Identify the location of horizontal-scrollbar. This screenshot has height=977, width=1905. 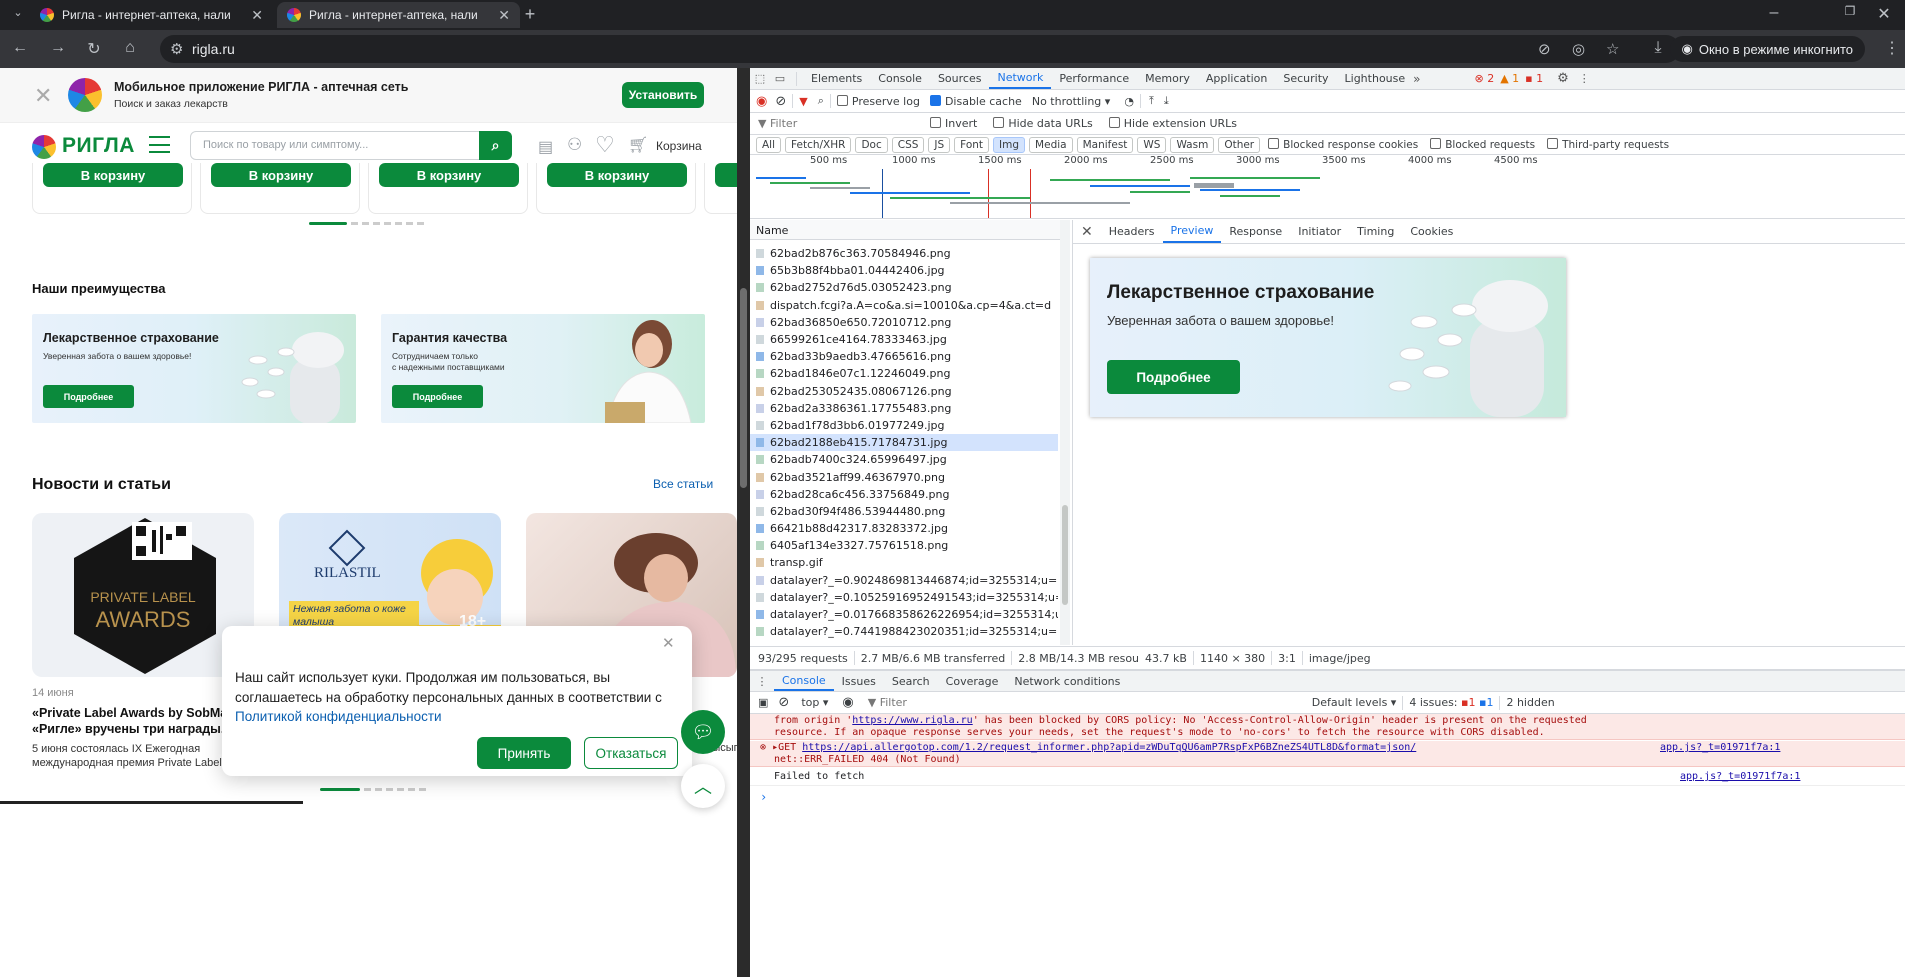
(151, 802).